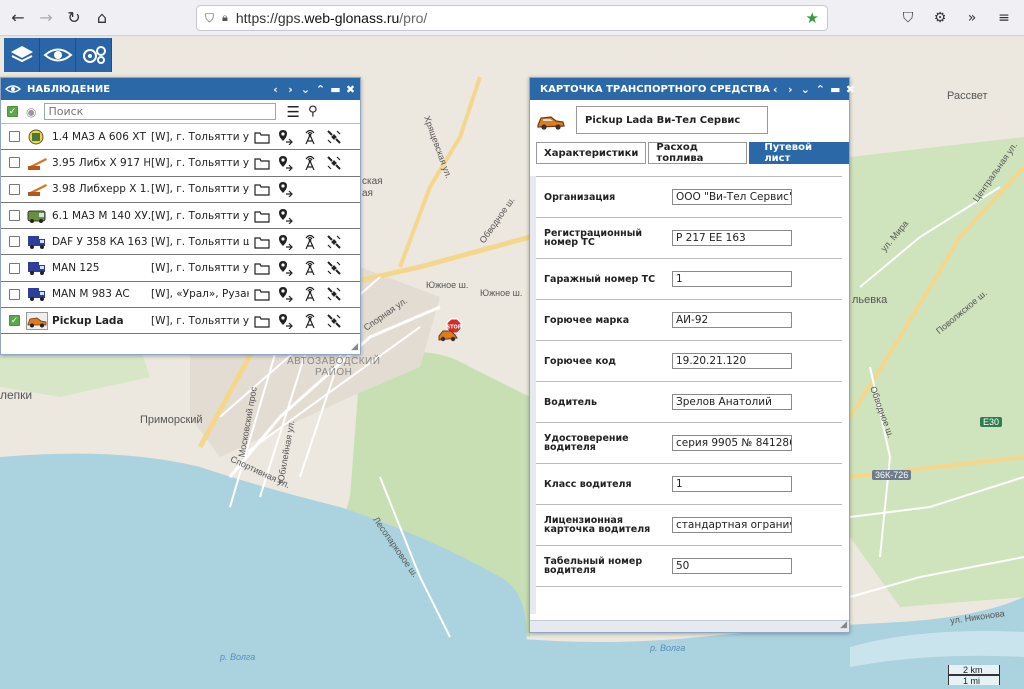 The height and width of the screenshot is (689, 1024). Describe the element at coordinates (732, 402) in the screenshot. I see `field-value-input: Зрелов Анатолий` at that location.